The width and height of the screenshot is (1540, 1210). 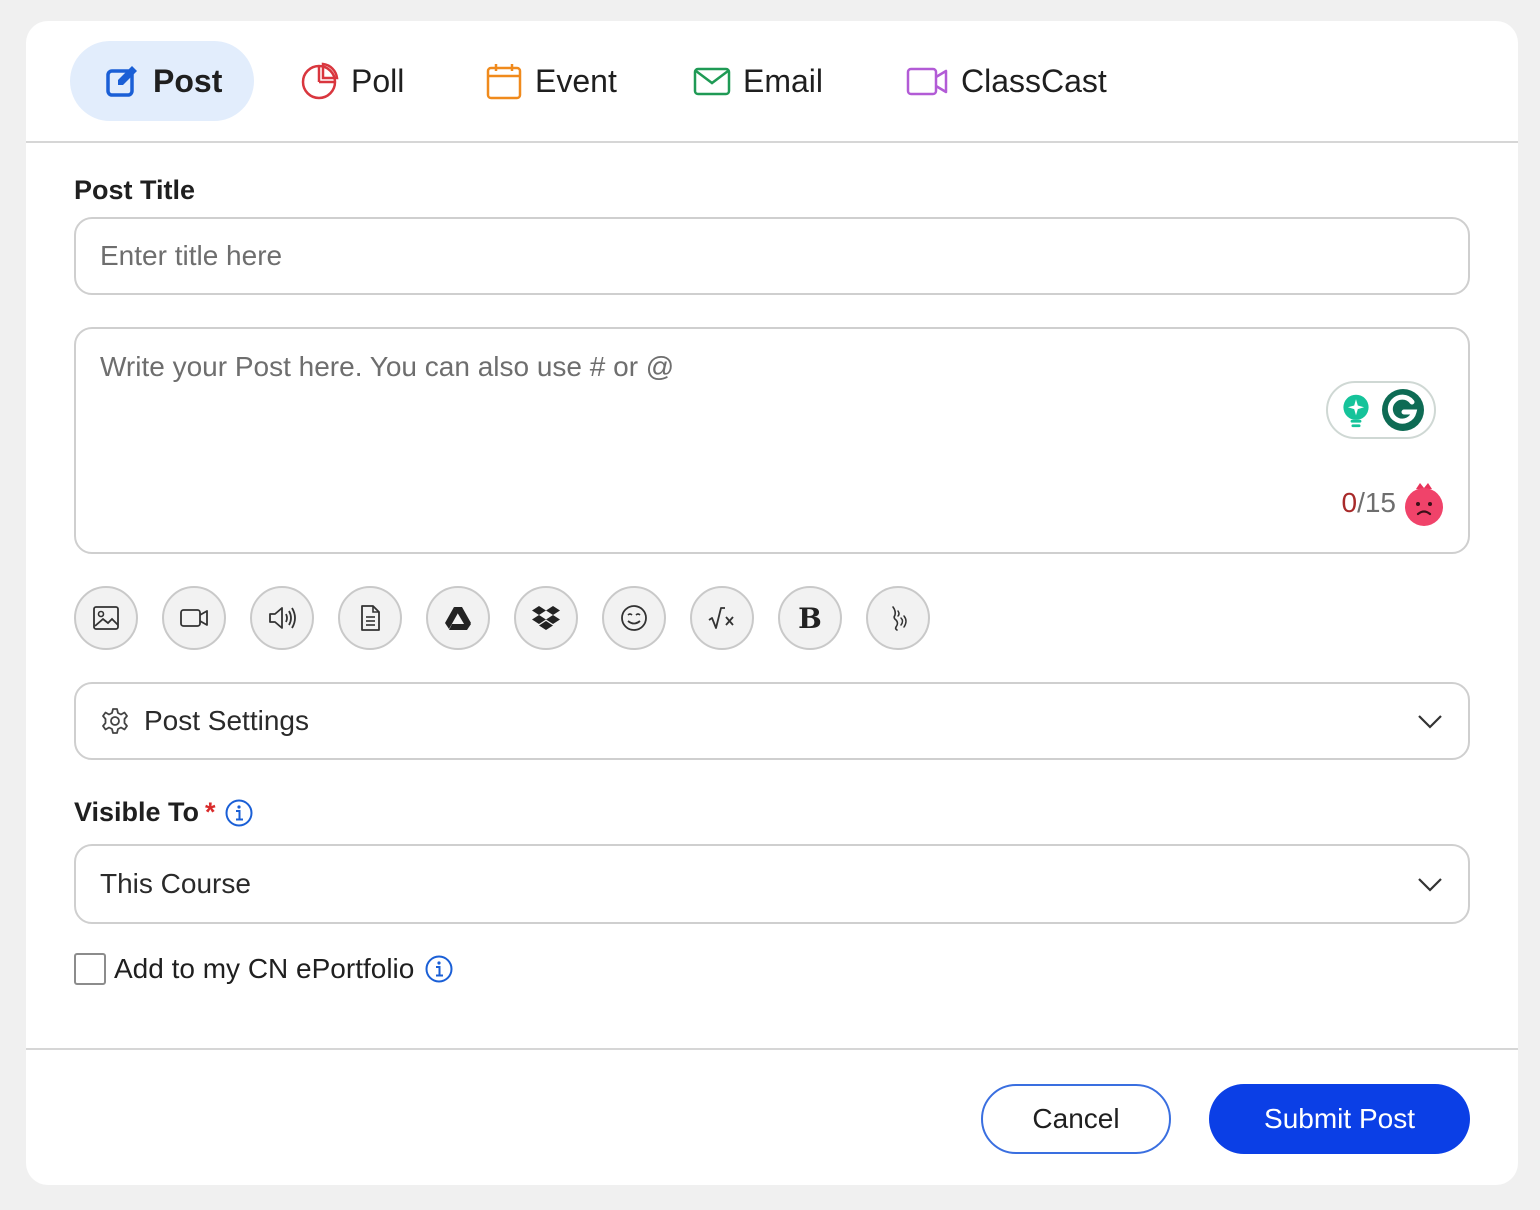 I want to click on post-title-input, so click(x=772, y=256).